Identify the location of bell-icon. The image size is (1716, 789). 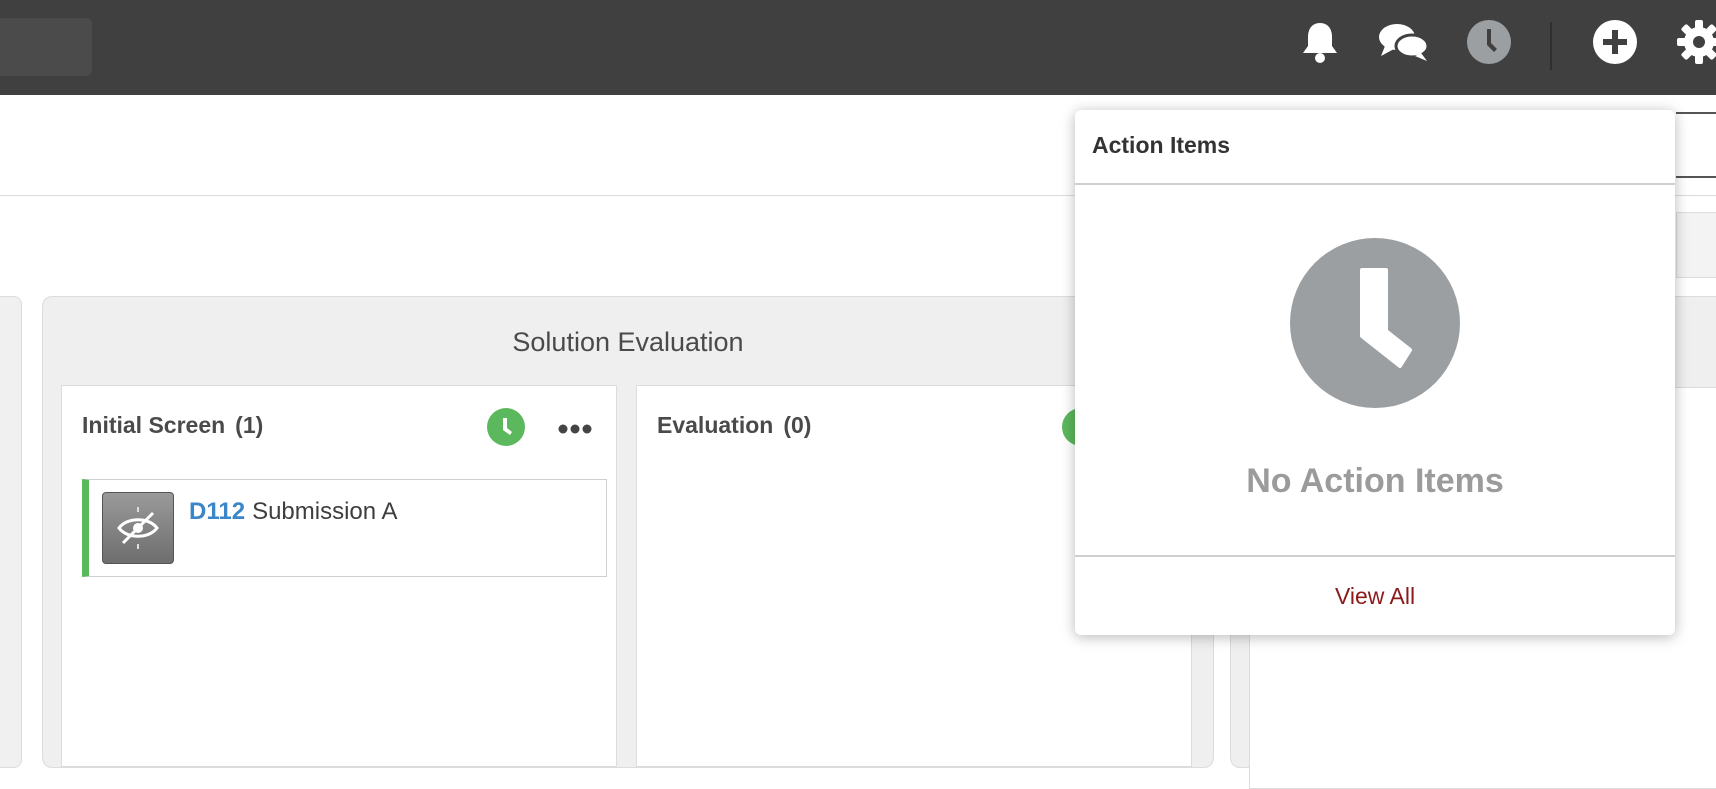
(1320, 42).